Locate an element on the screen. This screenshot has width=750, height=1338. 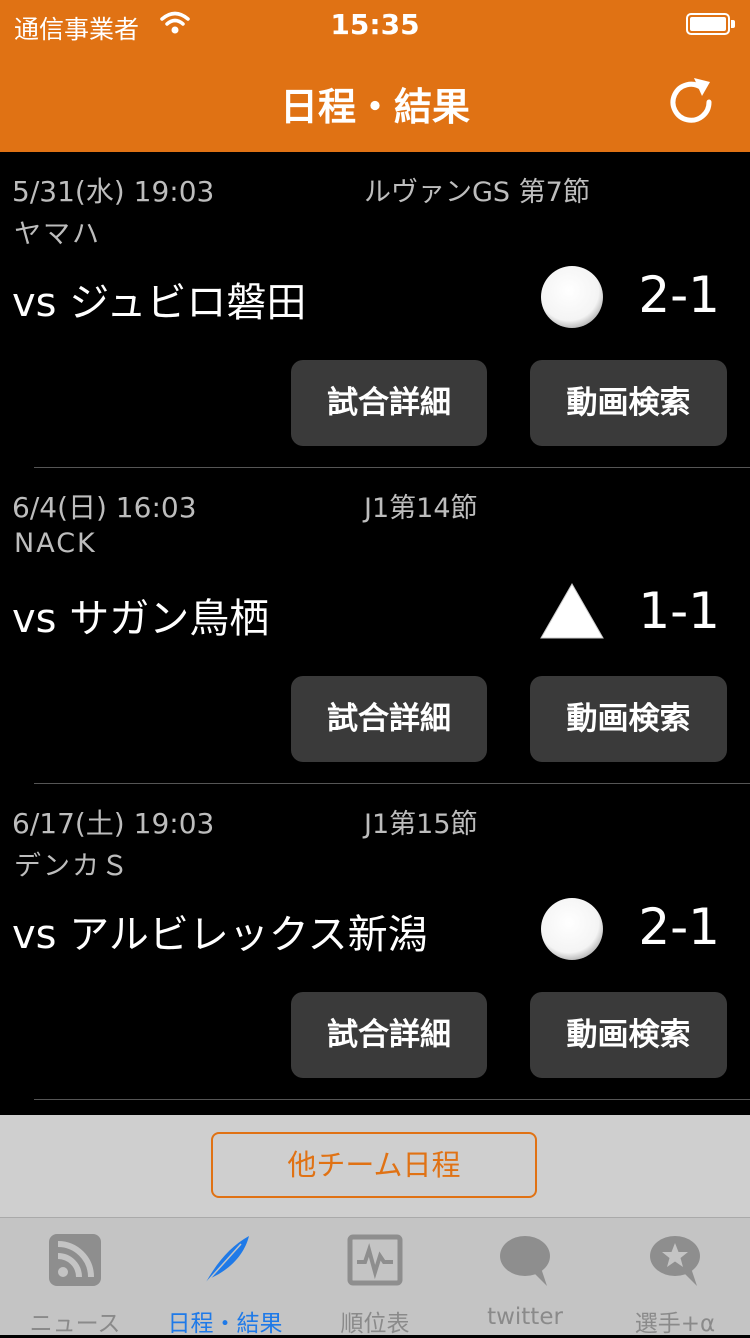
match-opponent: vs アルビレックス新潟 is located at coordinates (220, 935).